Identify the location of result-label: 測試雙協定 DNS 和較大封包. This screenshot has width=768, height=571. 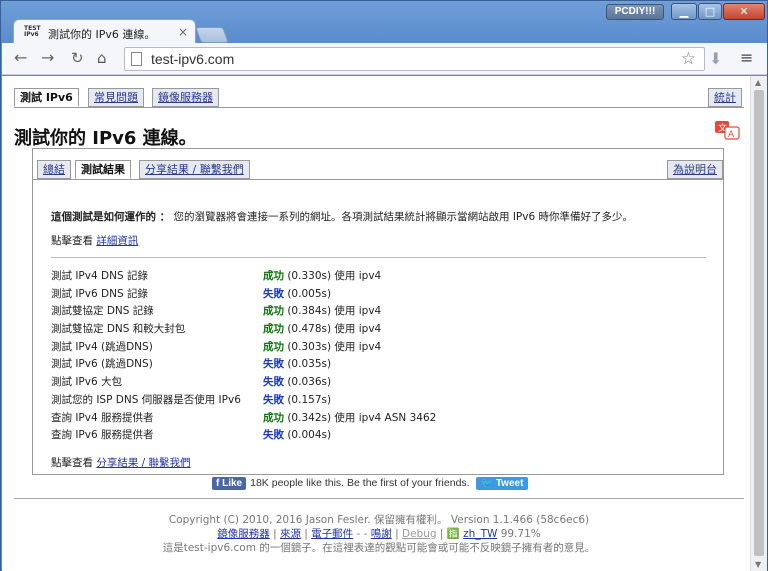
(118, 329).